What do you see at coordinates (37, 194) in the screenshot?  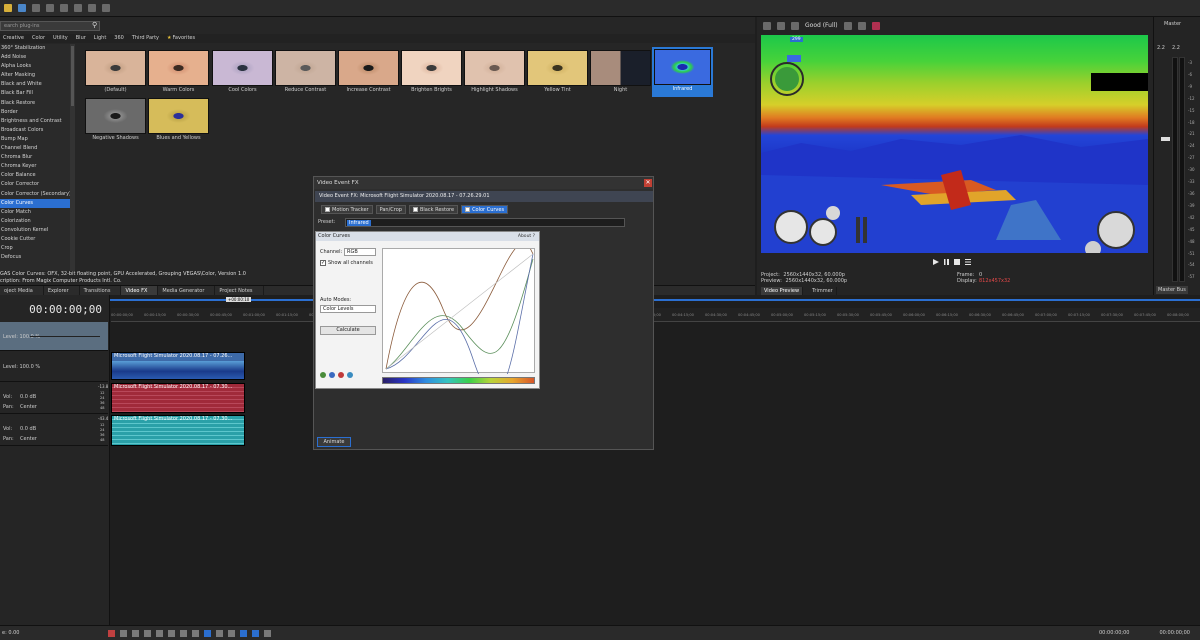 I see `plugin-item: Color Corrector (Secondary)` at bounding box center [37, 194].